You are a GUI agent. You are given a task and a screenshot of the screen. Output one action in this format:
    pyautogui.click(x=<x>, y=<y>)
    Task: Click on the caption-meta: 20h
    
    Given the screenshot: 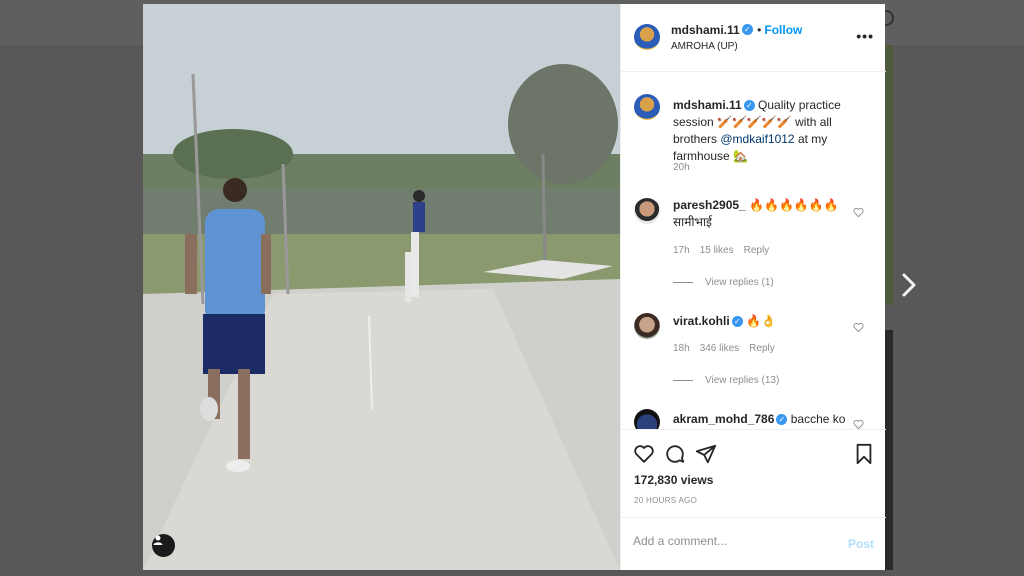 What is the action you would take?
    pyautogui.click(x=686, y=167)
    